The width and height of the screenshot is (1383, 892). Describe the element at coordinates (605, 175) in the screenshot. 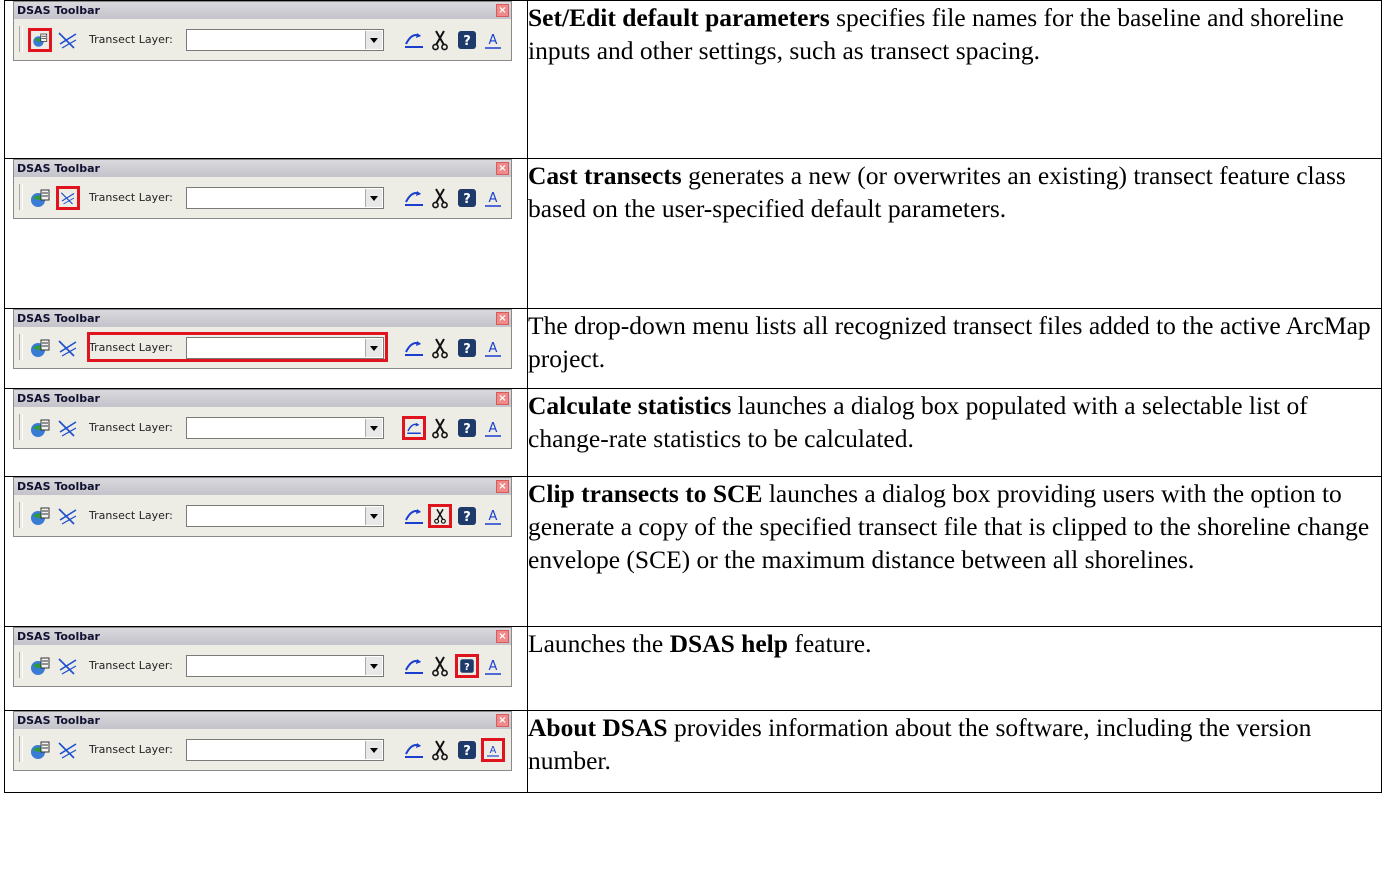

I see `tool-name: Cast transects` at that location.